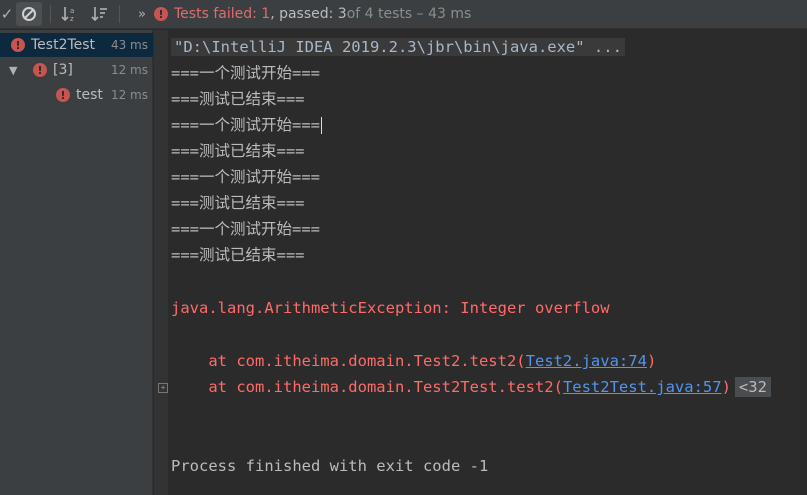 The image size is (807, 495). Describe the element at coordinates (29, 14) in the screenshot. I see `cancel-icon` at that location.